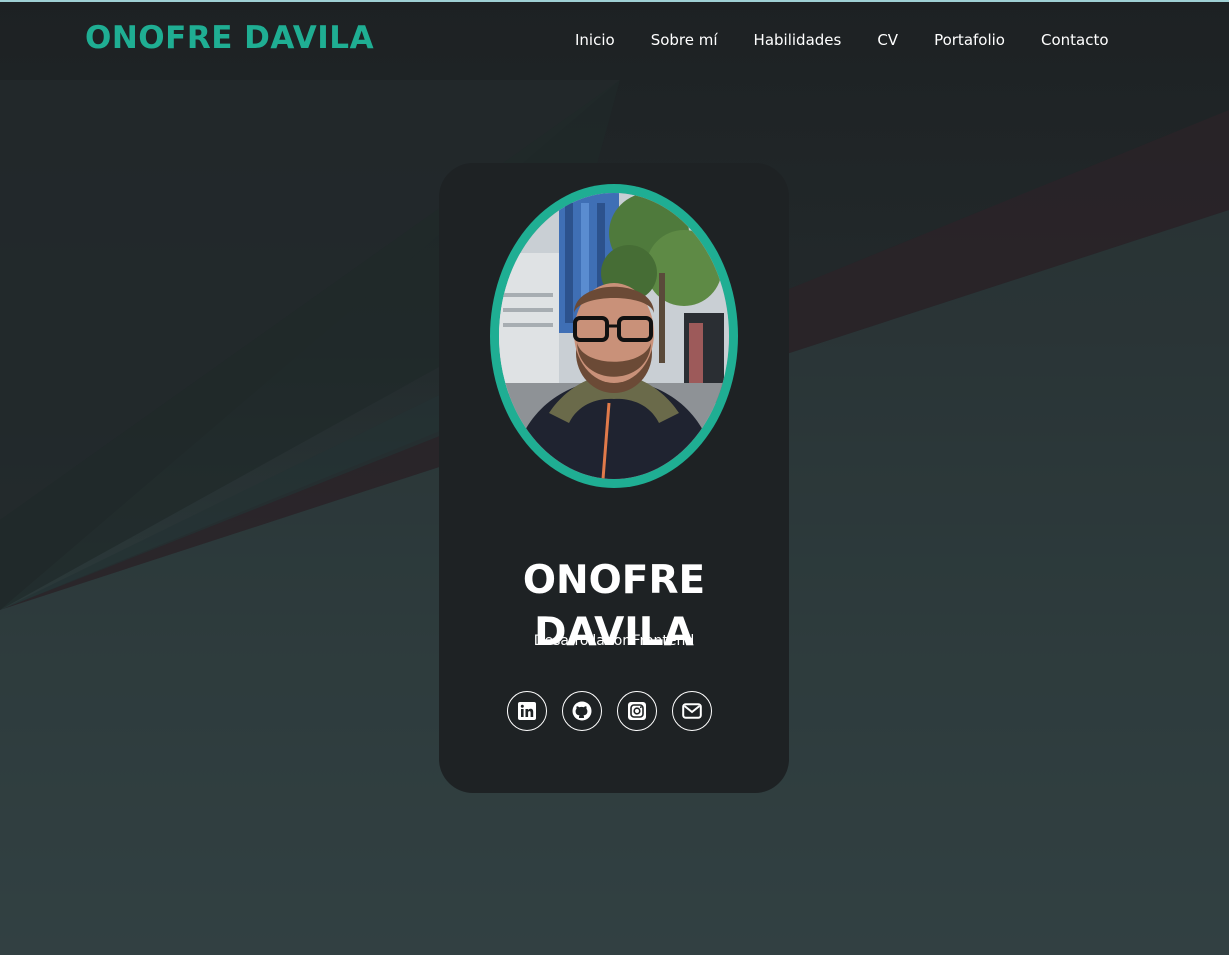 This screenshot has width=1229, height=955. I want to click on avatar, so click(614, 336).